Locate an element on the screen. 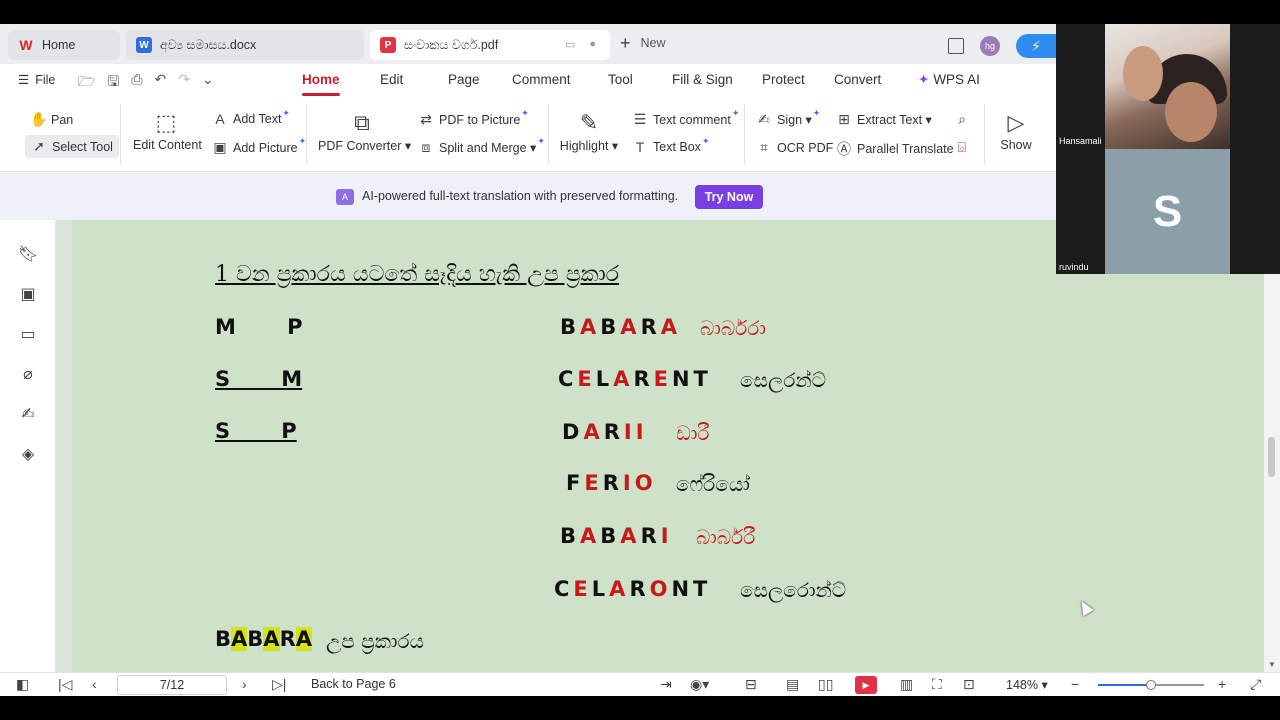  try-now-button: Try Now is located at coordinates (729, 197).